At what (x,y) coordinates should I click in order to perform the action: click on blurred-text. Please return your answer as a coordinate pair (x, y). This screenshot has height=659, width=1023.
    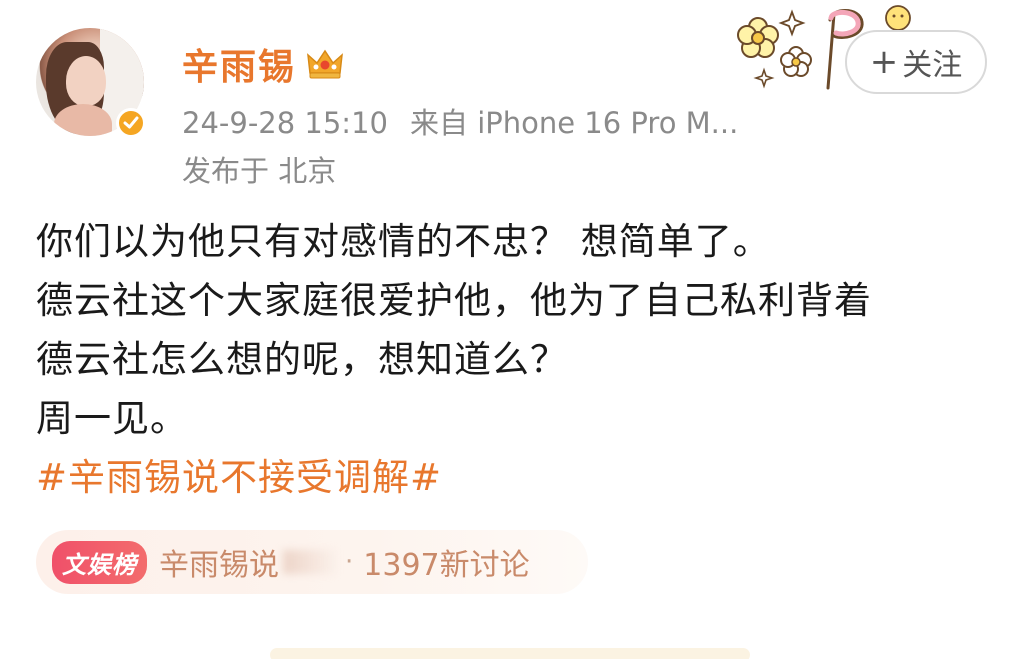
    Looking at the image, I should click on (309, 562).